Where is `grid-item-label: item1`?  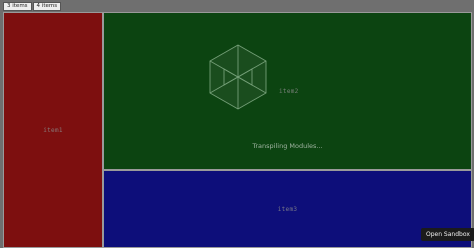 grid-item-label: item1 is located at coordinates (53, 130).